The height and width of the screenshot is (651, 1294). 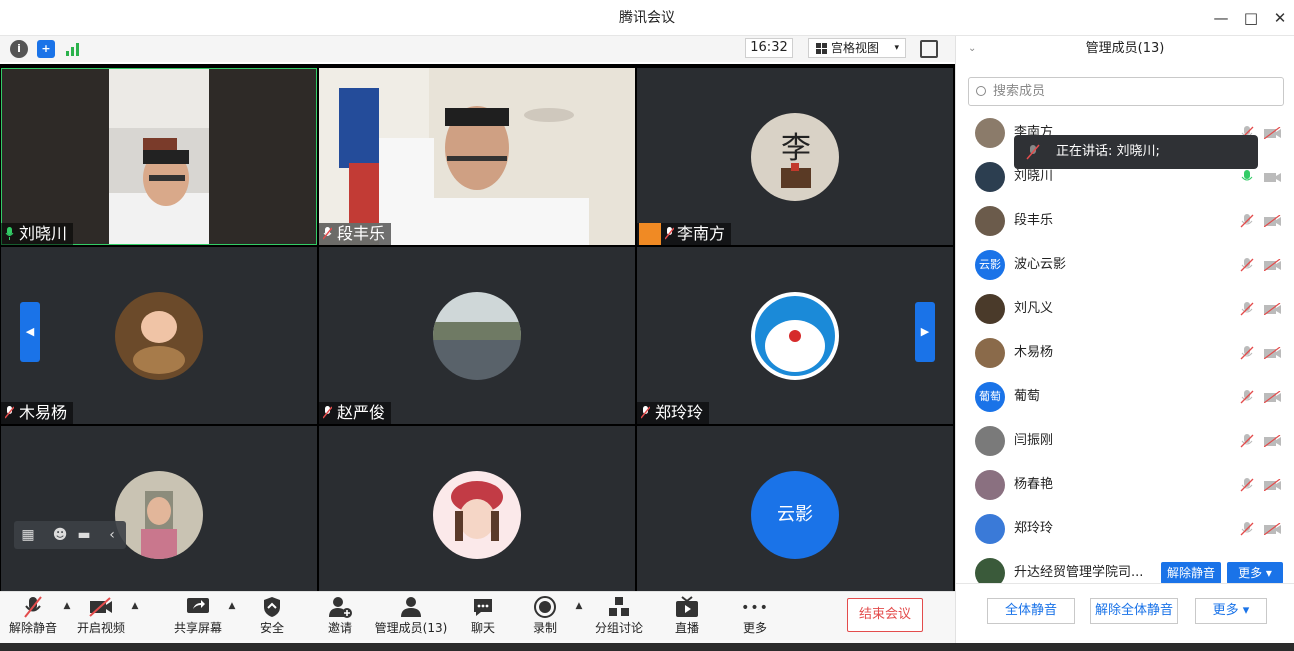 I want to click on video-tile: 刘晓川, so click(x=159, y=156).